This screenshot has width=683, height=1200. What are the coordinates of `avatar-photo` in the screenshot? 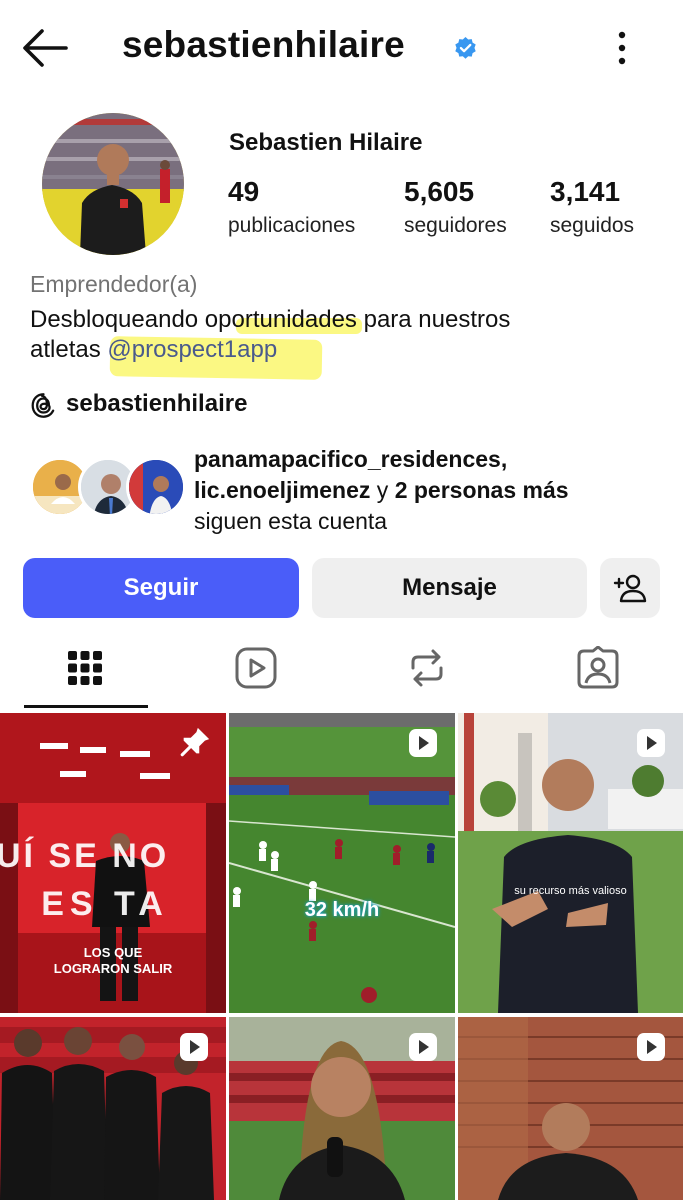 It's located at (113, 184).